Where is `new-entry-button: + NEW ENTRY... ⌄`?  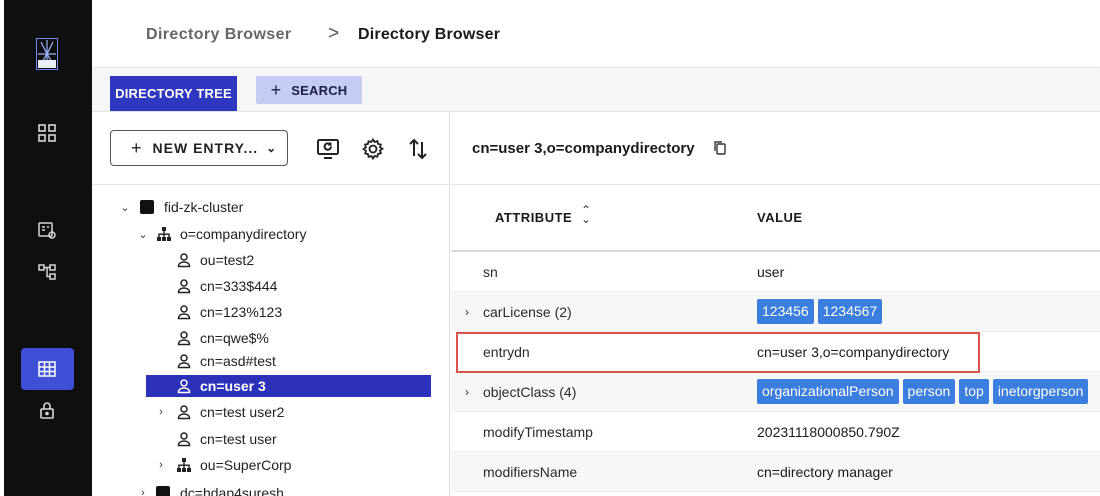 new-entry-button: + NEW ENTRY... ⌄ is located at coordinates (199, 148).